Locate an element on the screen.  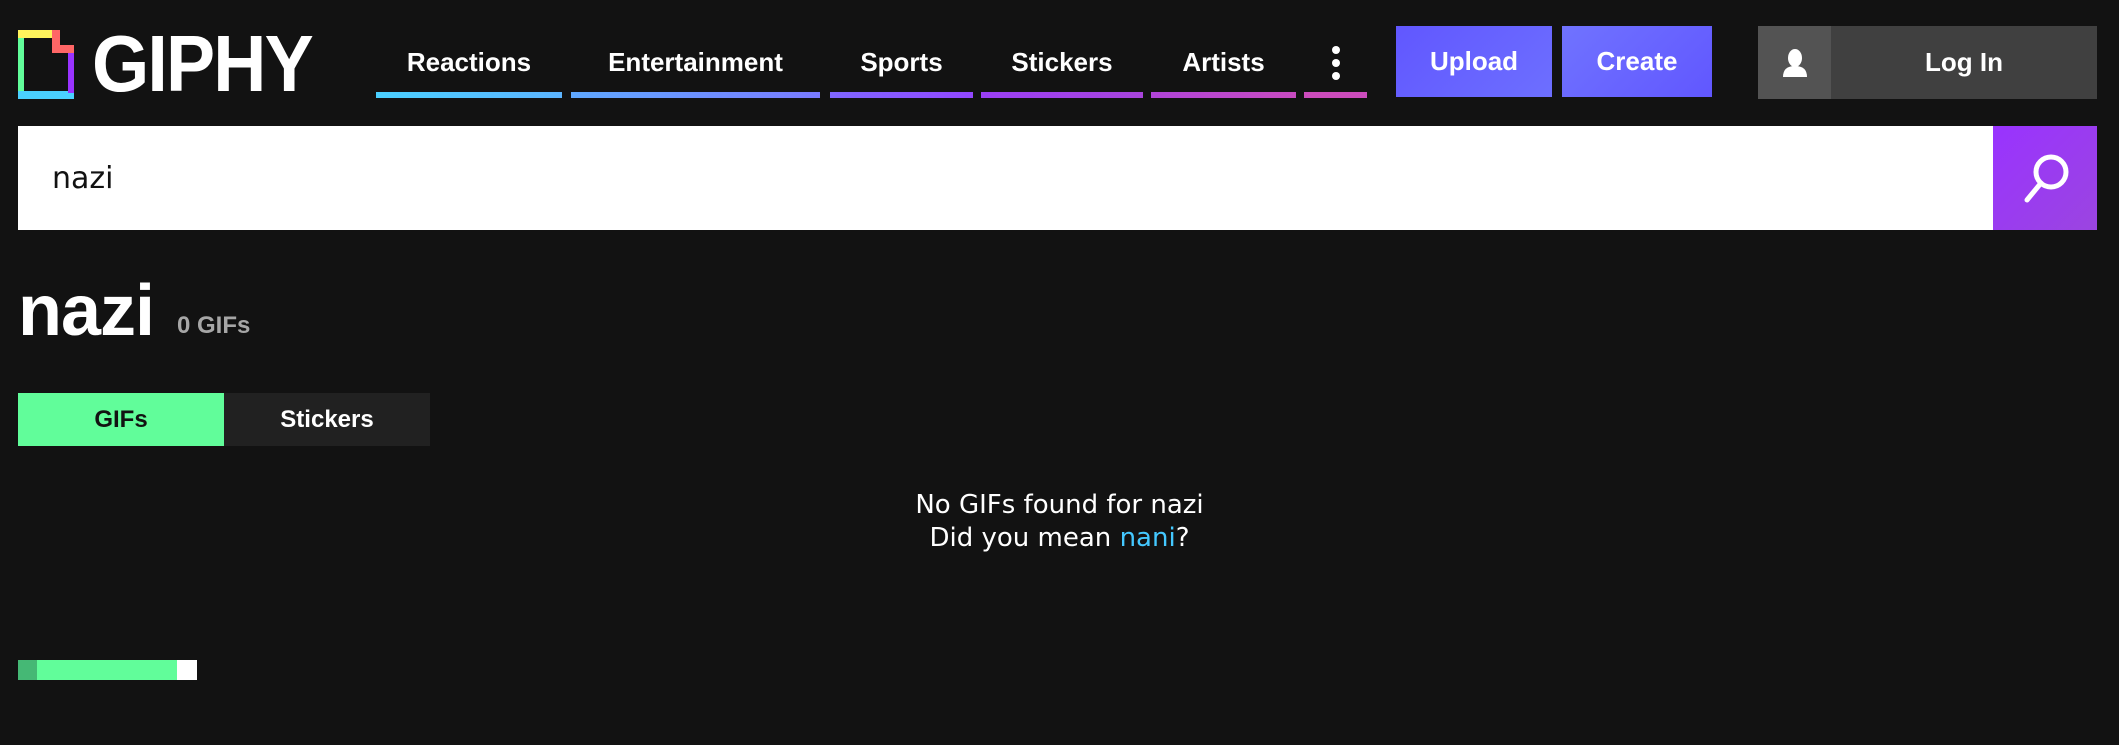
search-icon is located at coordinates (2046, 178).